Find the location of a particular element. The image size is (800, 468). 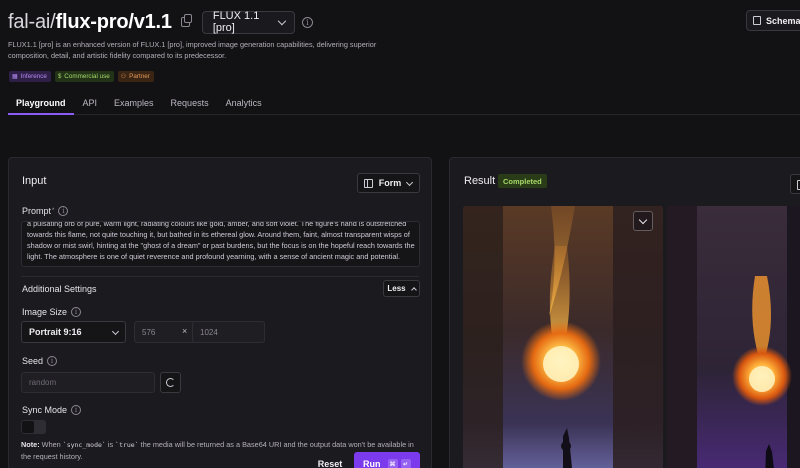

people-icon: ⚇ is located at coordinates (123, 77).